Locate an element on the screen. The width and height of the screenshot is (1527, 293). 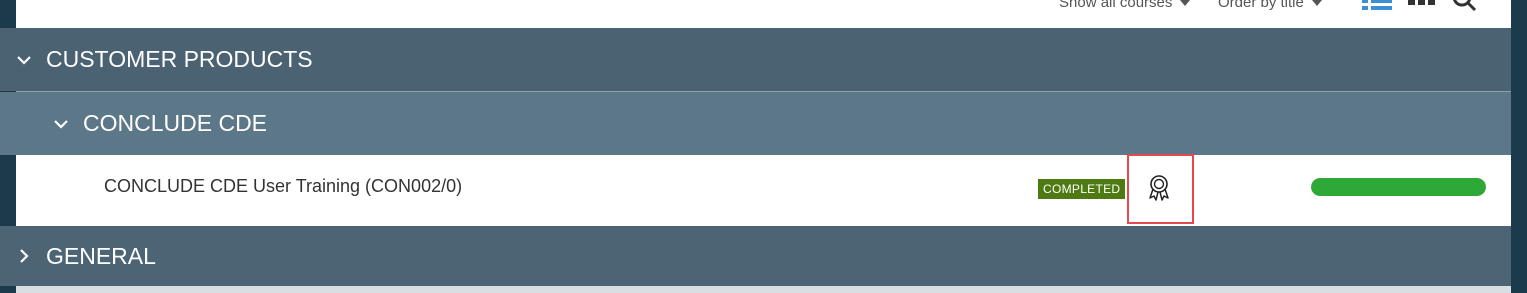
toolbar: Show all courses Order by title is located at coordinates (763, 14).